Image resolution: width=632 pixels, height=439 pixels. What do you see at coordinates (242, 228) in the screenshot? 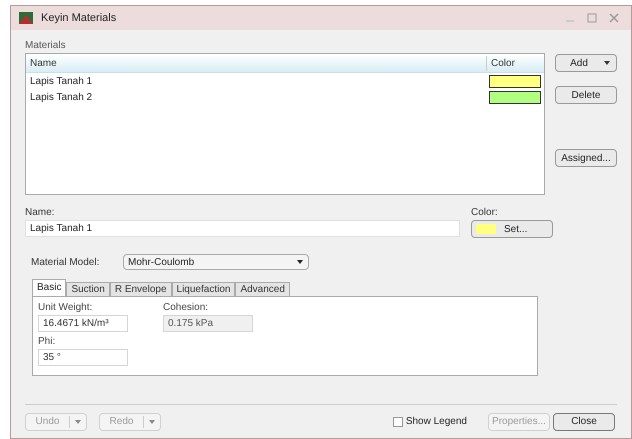
I see `name-field: Lapis Tanah 1` at bounding box center [242, 228].